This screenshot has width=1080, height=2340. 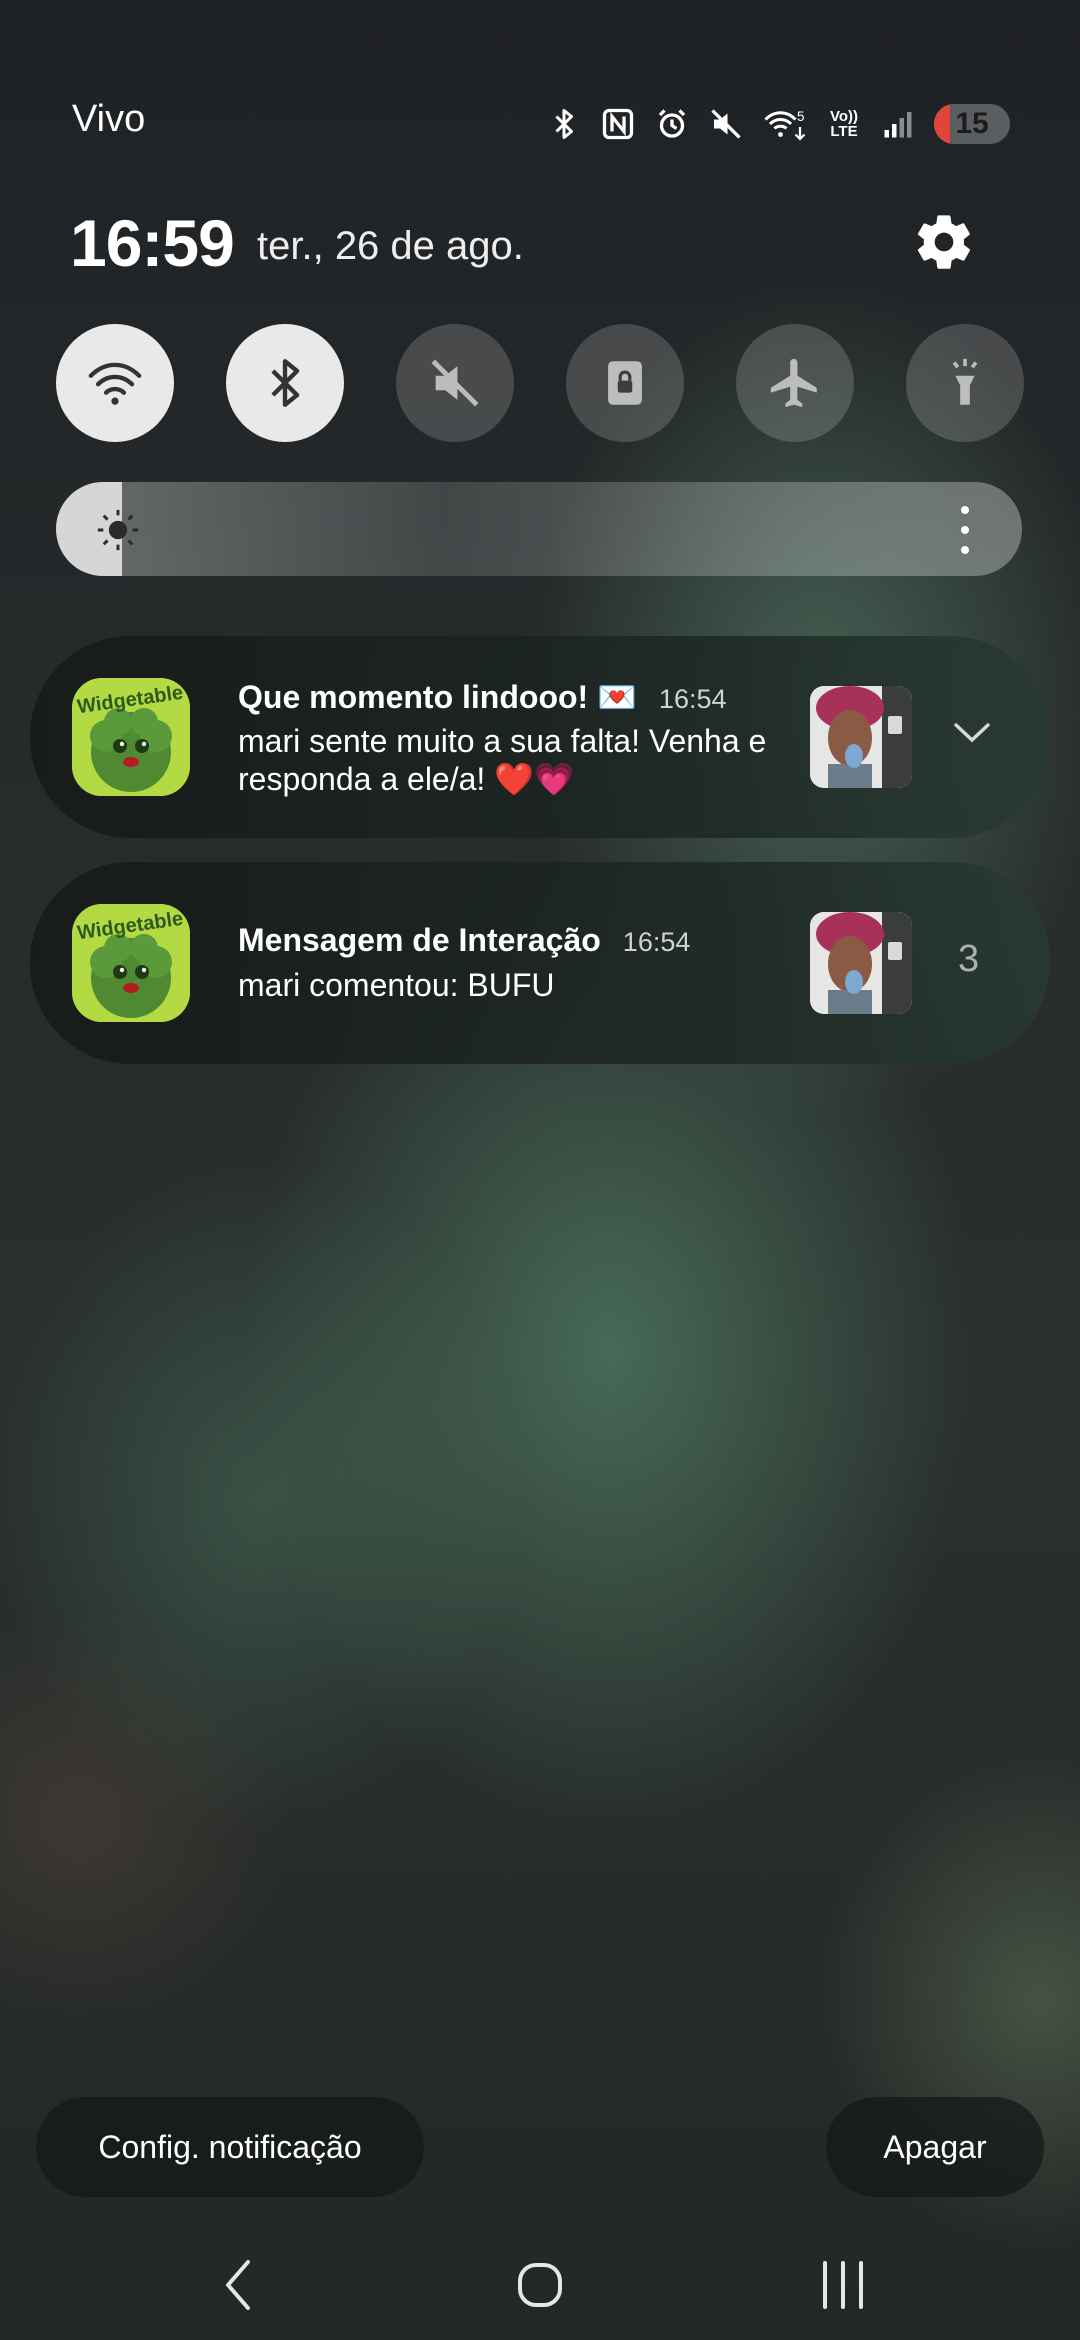 What do you see at coordinates (437, 697) in the screenshot?
I see `notification-title: Que momento lindooo! 💌` at bounding box center [437, 697].